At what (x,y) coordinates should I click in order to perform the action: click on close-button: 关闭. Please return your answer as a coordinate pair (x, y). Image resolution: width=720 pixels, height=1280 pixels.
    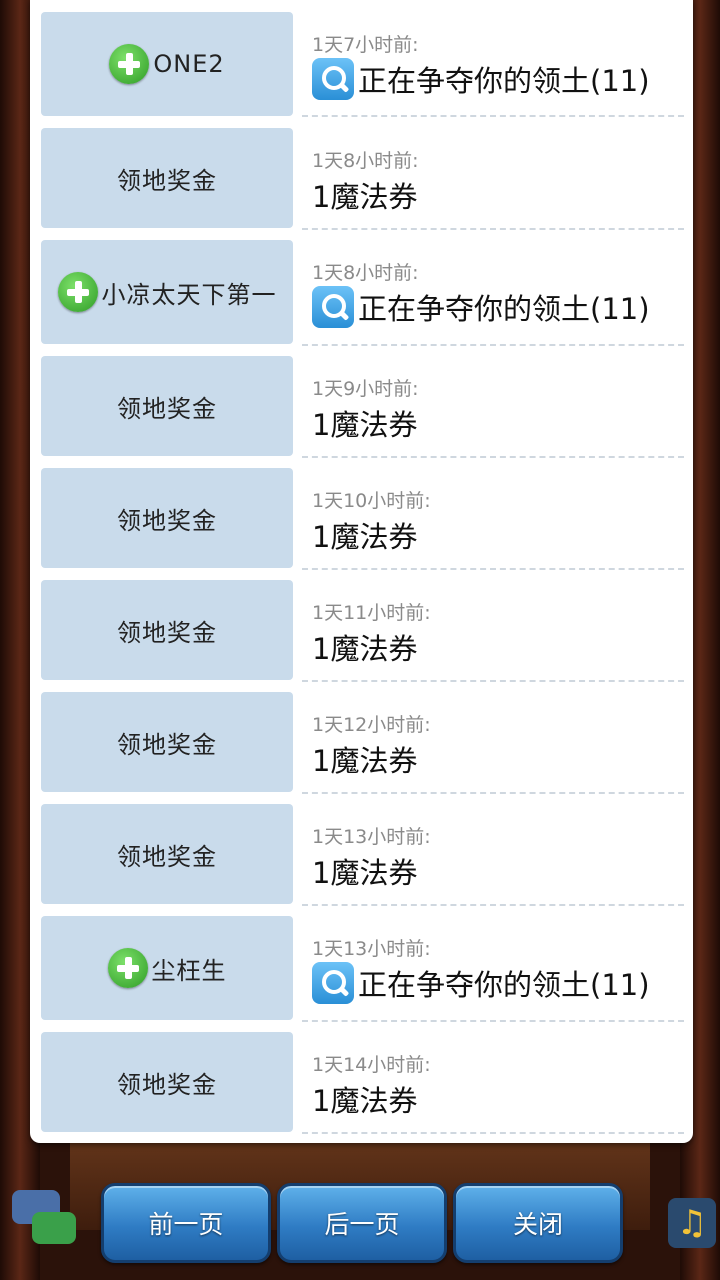
    Looking at the image, I should click on (538, 1223).